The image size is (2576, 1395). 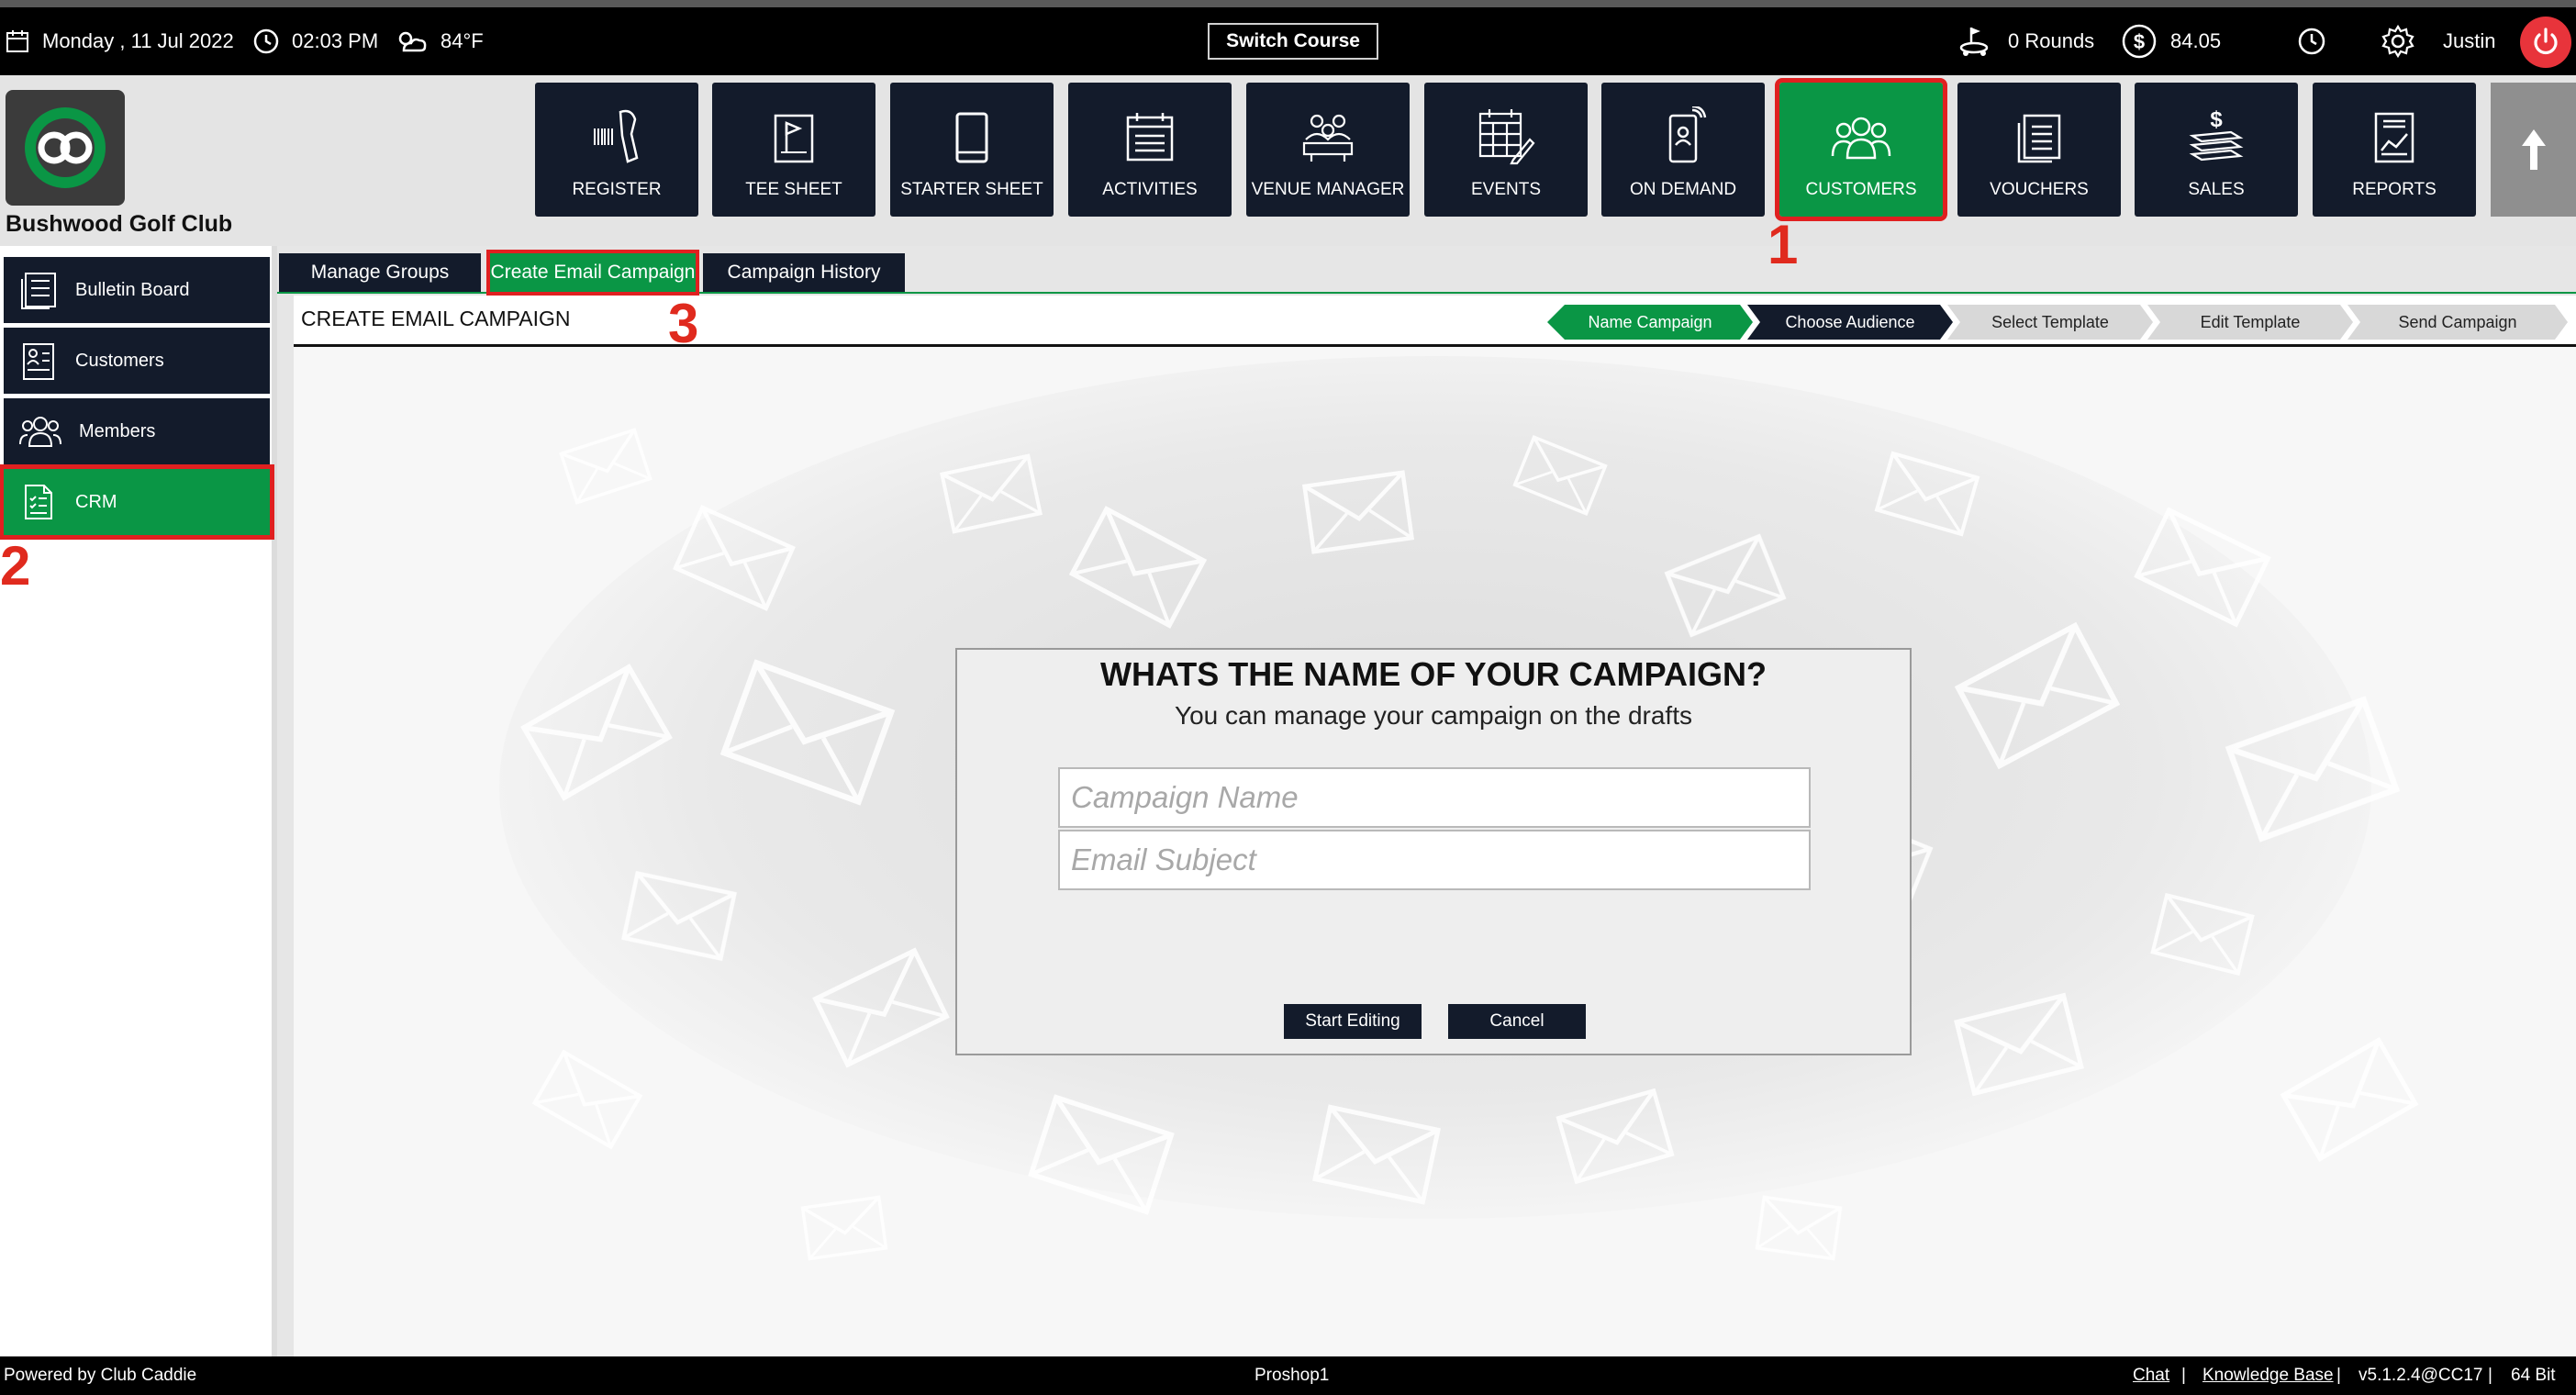 What do you see at coordinates (16, 566) in the screenshot?
I see `annotation-marker-2: 2` at bounding box center [16, 566].